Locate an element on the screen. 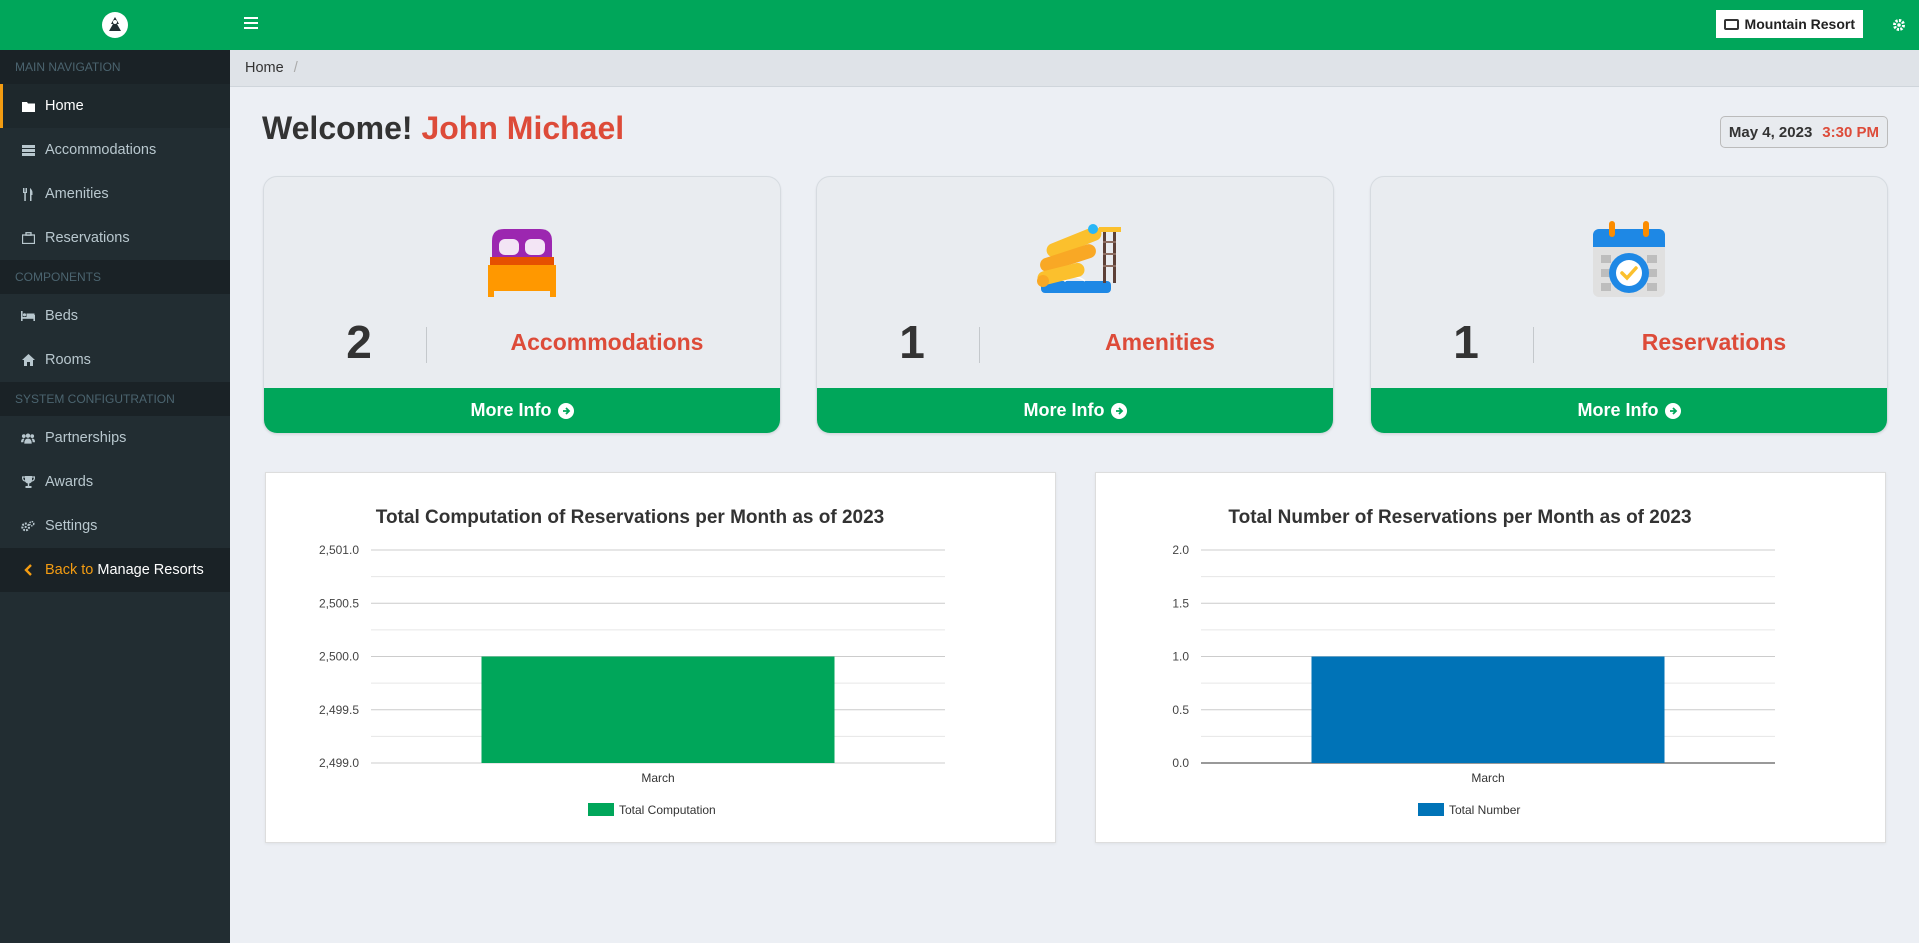  sidebar-item-label: Awards is located at coordinates (69, 482).